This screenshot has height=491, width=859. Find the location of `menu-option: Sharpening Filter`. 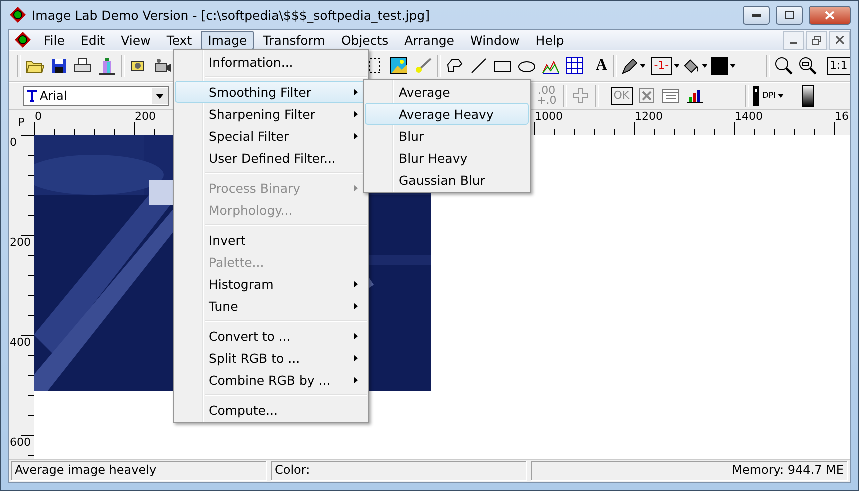

menu-option: Sharpening Filter is located at coordinates (271, 114).